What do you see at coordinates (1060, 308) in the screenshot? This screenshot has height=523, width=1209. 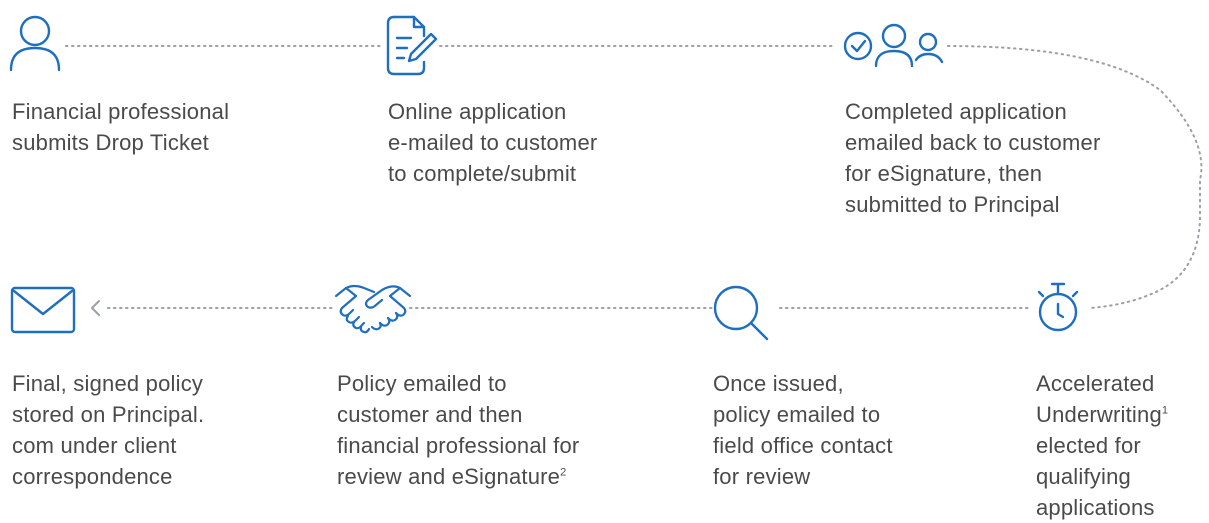 I see `stopwatch-icon` at bounding box center [1060, 308].